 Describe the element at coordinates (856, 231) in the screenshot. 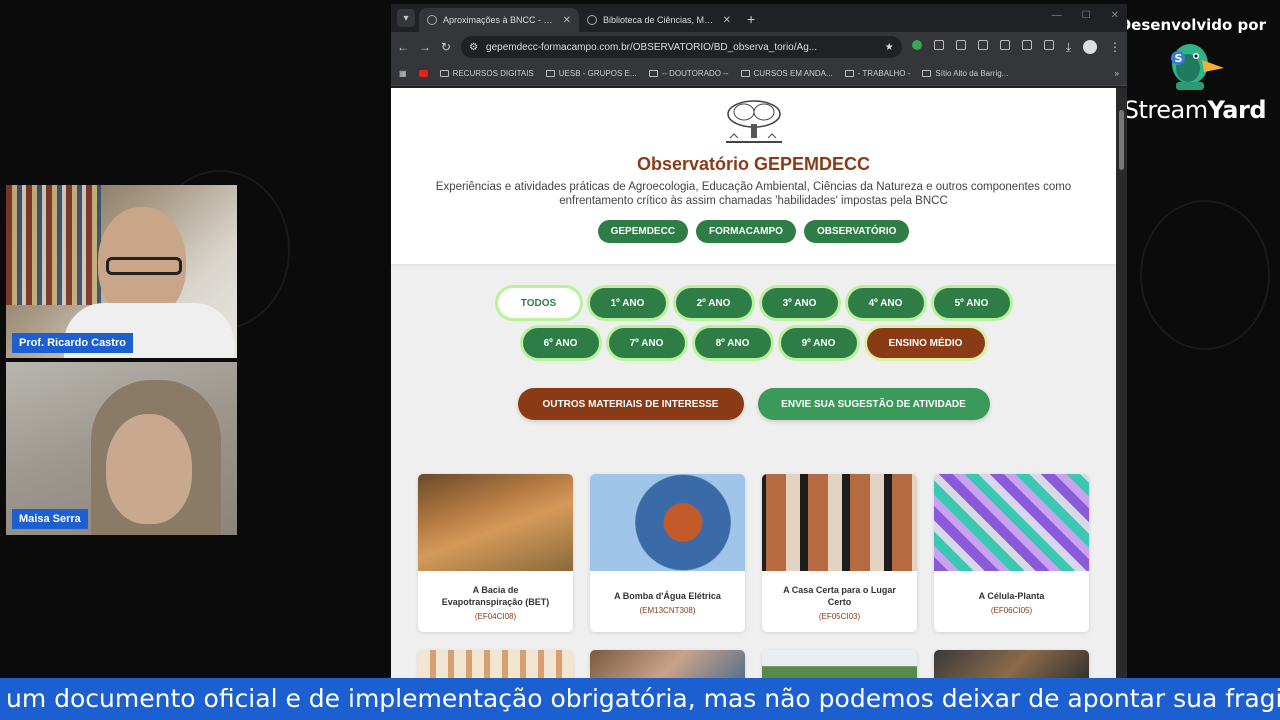

I see `nav-observatorio-button: OBSERVATÓRIO` at that location.